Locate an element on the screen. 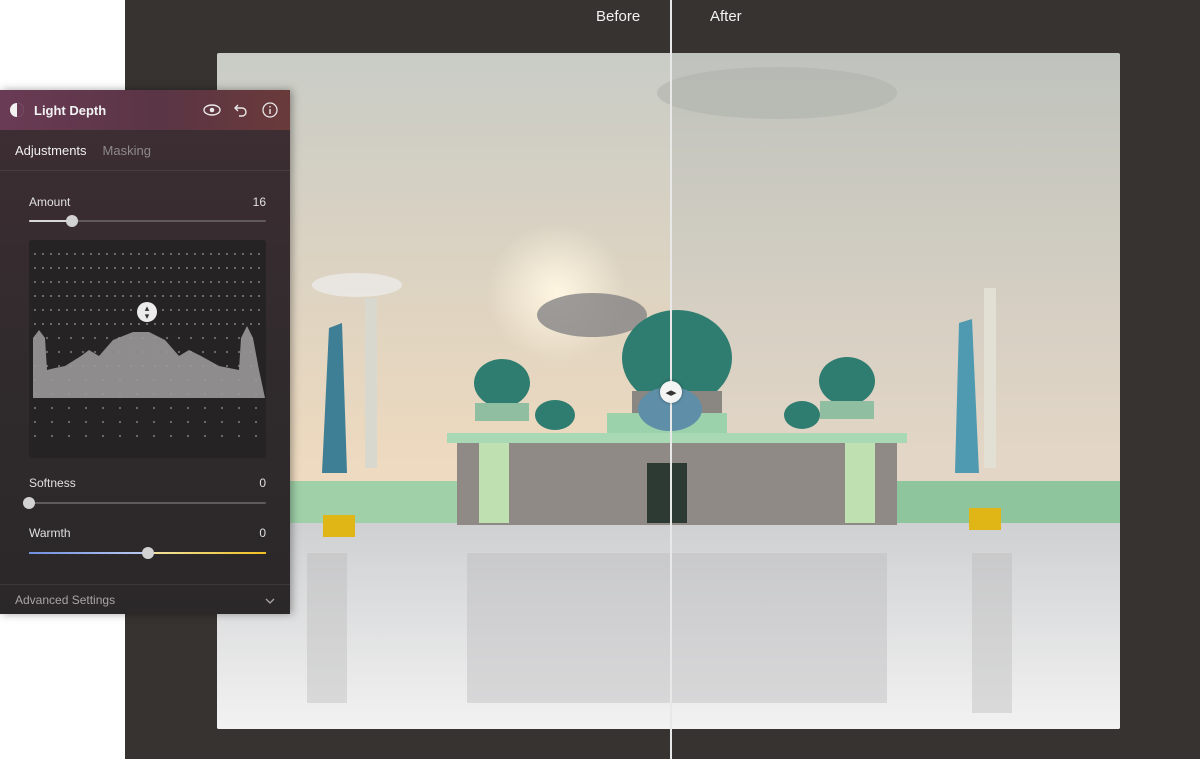 The width and height of the screenshot is (1200, 759). panel-title: Light Depth is located at coordinates (70, 110).